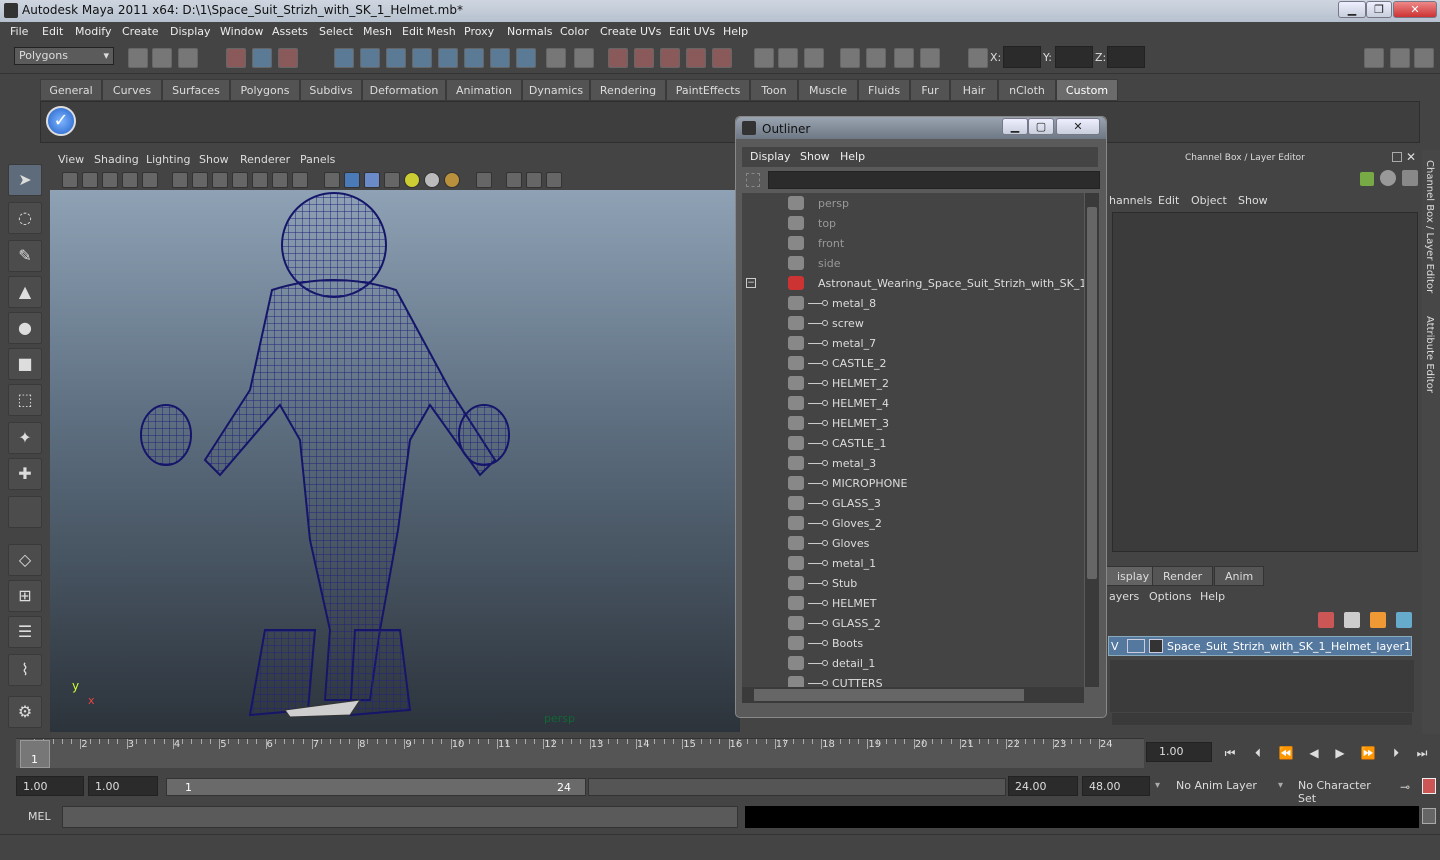 The image size is (1440, 860). Describe the element at coordinates (1404, 620) in the screenshot. I see `move-layer-down-icon` at that location.